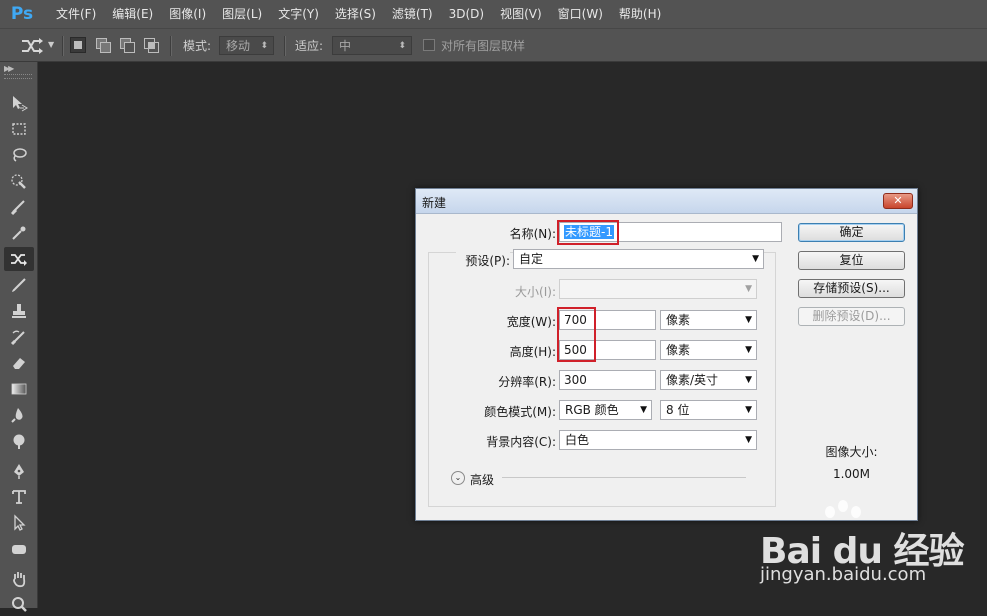 The image size is (987, 616). Describe the element at coordinates (78, 45) in the screenshot. I see `new-selection-mode-icon` at that location.